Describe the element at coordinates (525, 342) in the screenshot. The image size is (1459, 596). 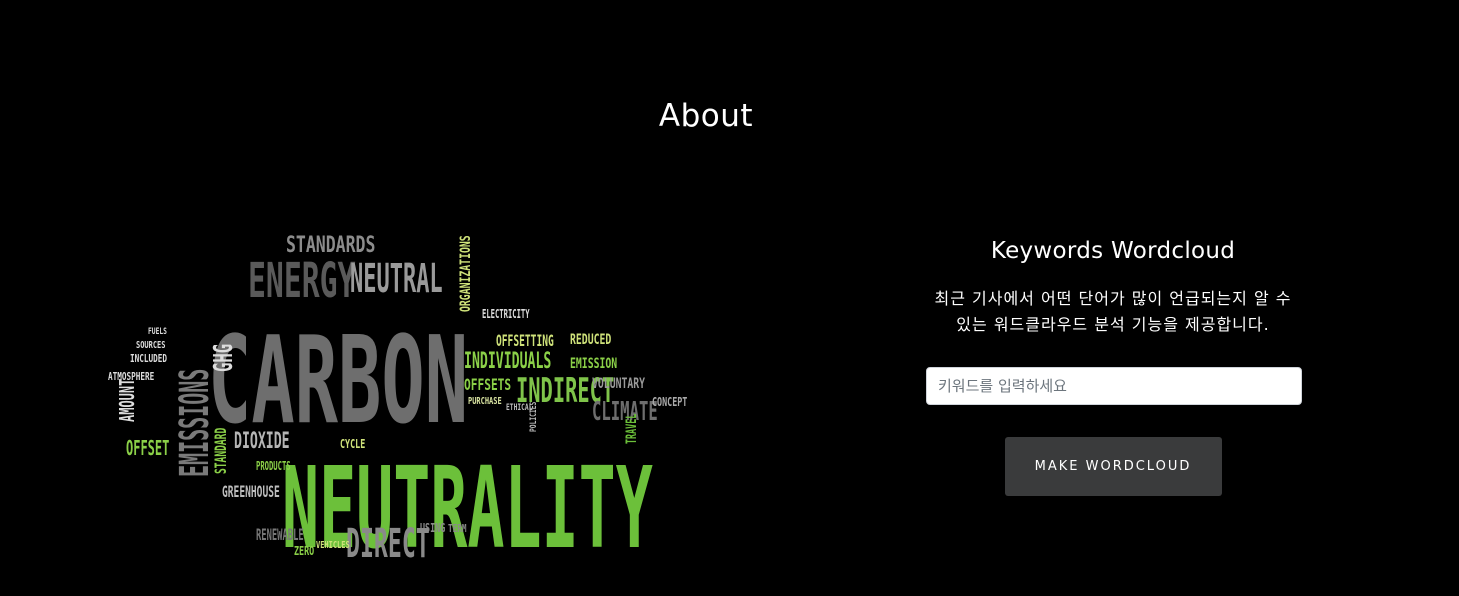
I see `wordcloud-word: OFFSETTING` at that location.